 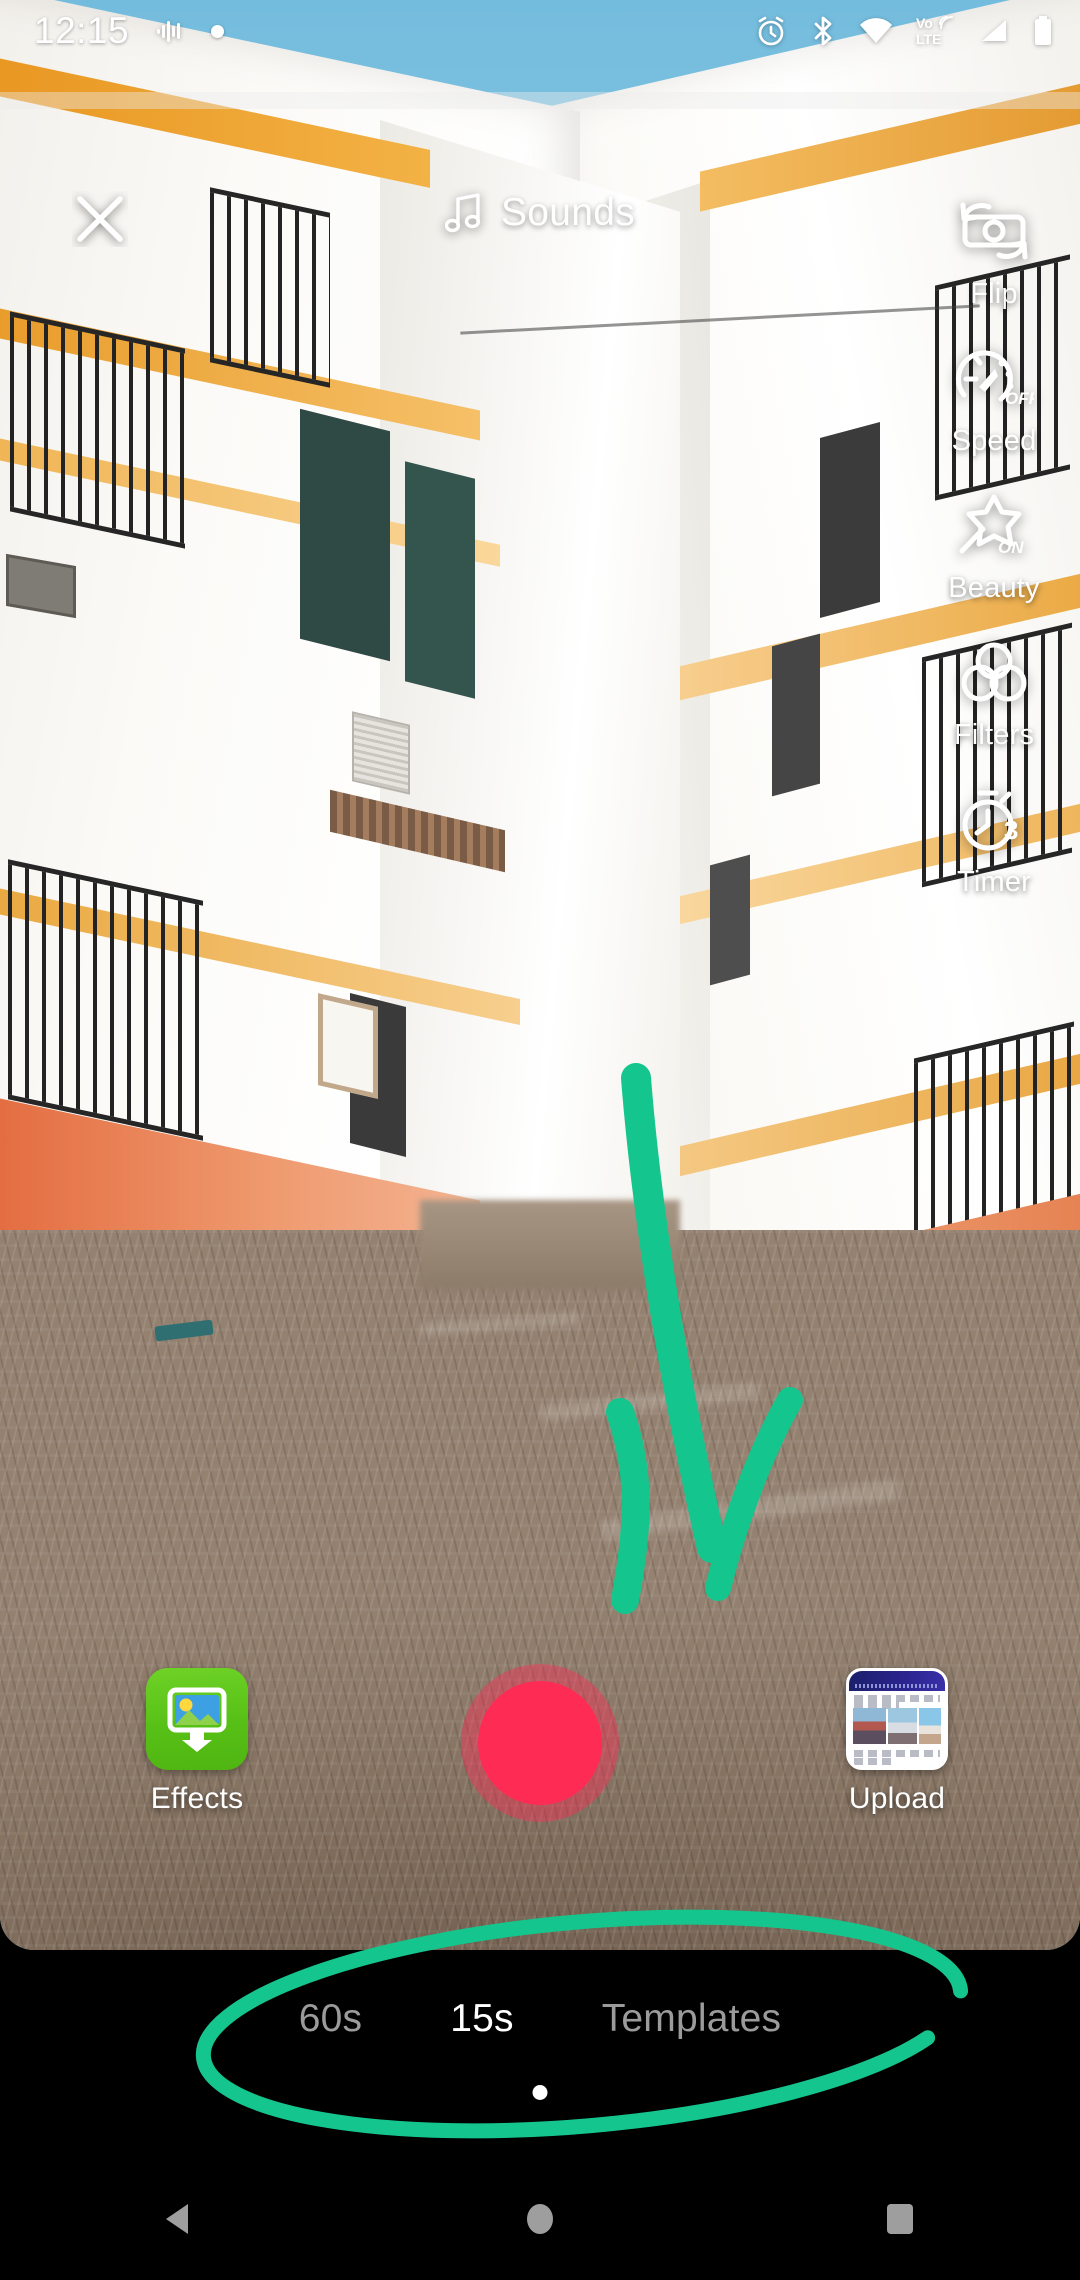 I want to click on sounds-button: Sounds, so click(x=540, y=213).